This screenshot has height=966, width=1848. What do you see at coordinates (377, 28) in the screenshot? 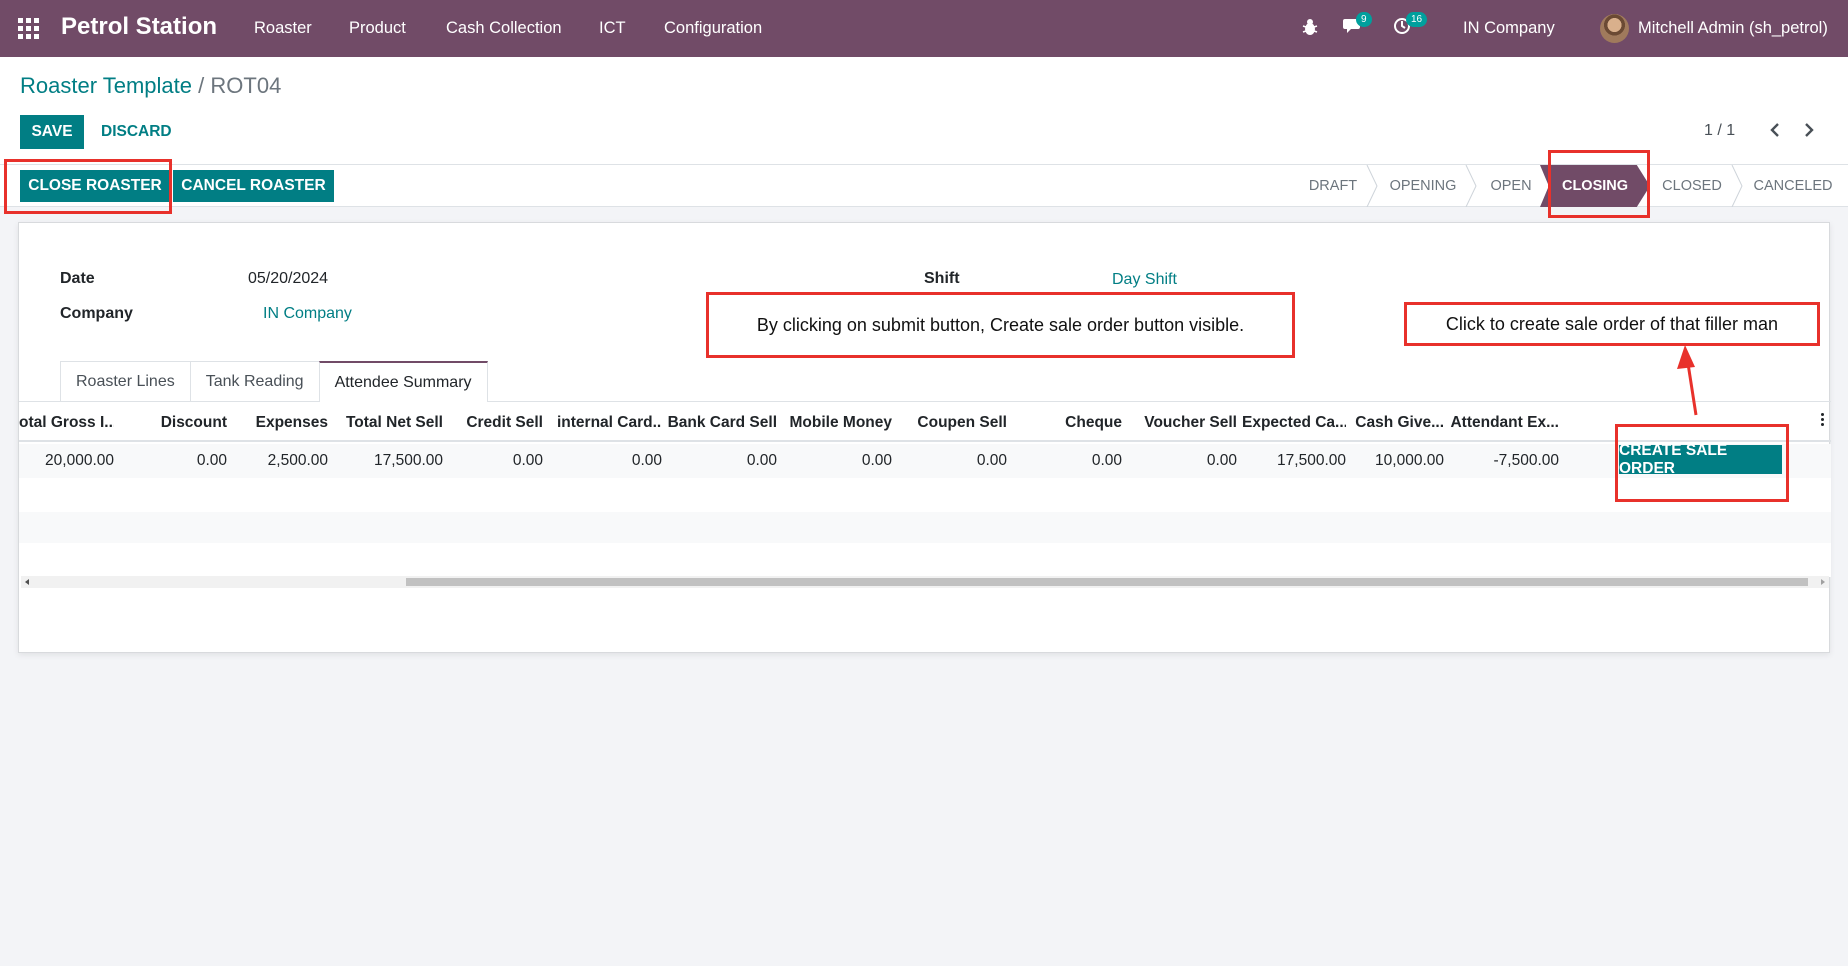
I see `menu-product: Product` at bounding box center [377, 28].